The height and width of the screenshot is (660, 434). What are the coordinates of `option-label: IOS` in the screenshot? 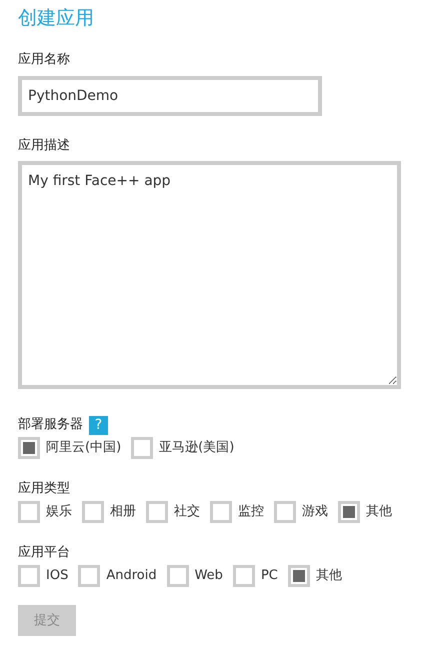 It's located at (57, 576).